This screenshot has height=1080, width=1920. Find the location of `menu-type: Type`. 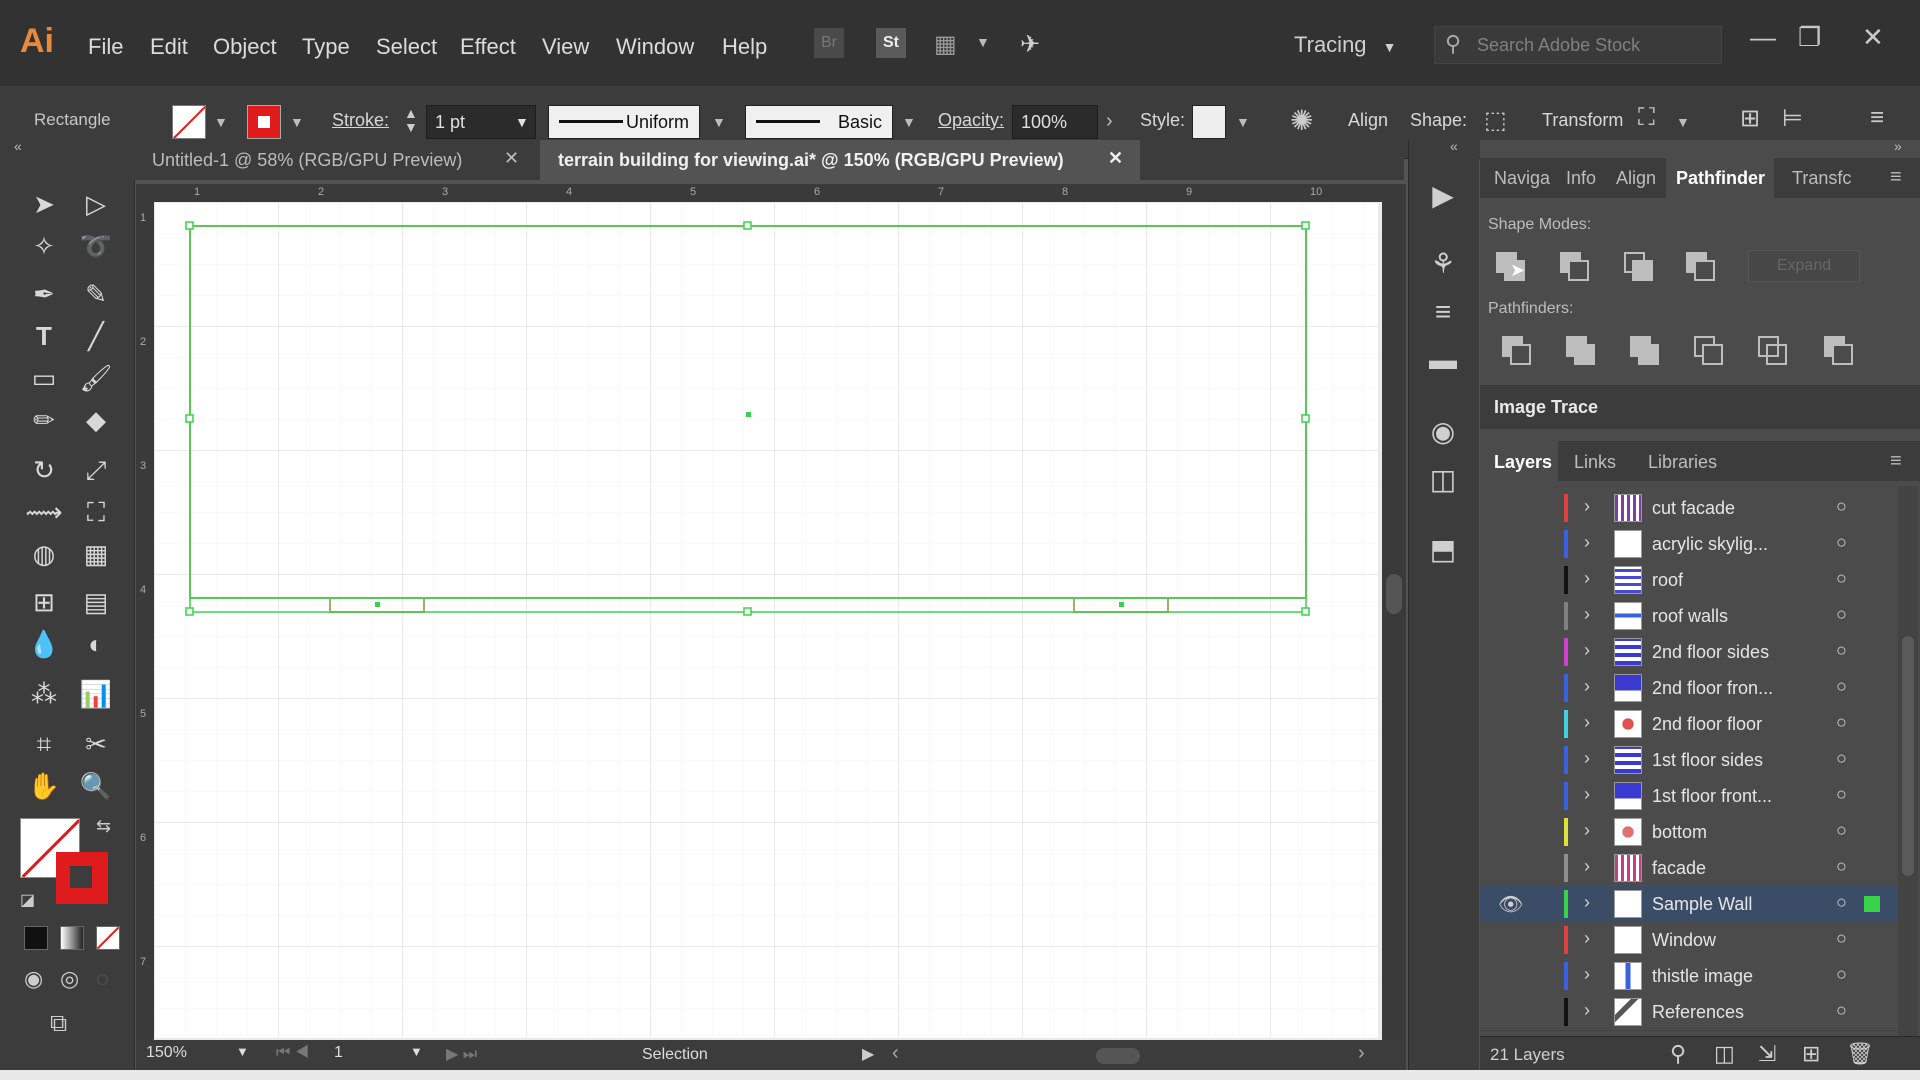

menu-type: Type is located at coordinates (326, 47).